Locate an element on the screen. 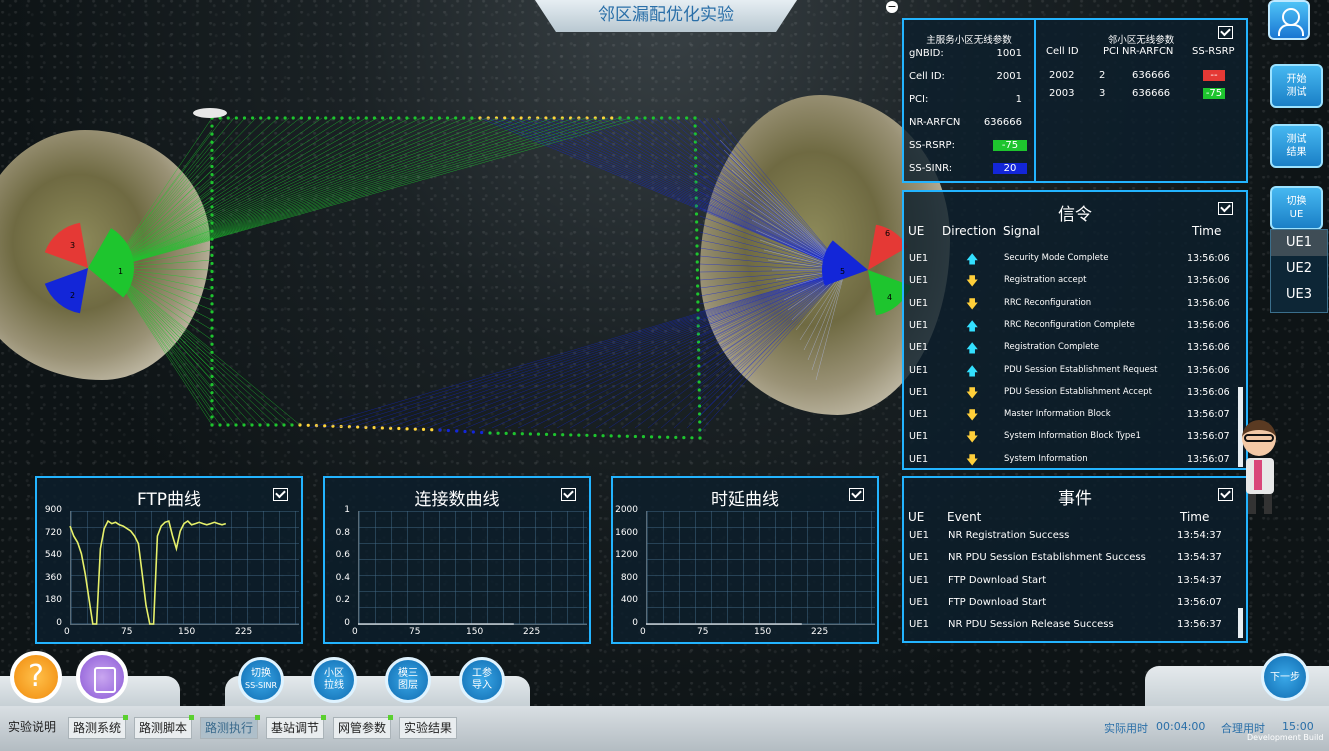 Image resolution: width=1329 pixels, height=751 pixels. neighbor-col-header: PCI is located at coordinates (1111, 51).